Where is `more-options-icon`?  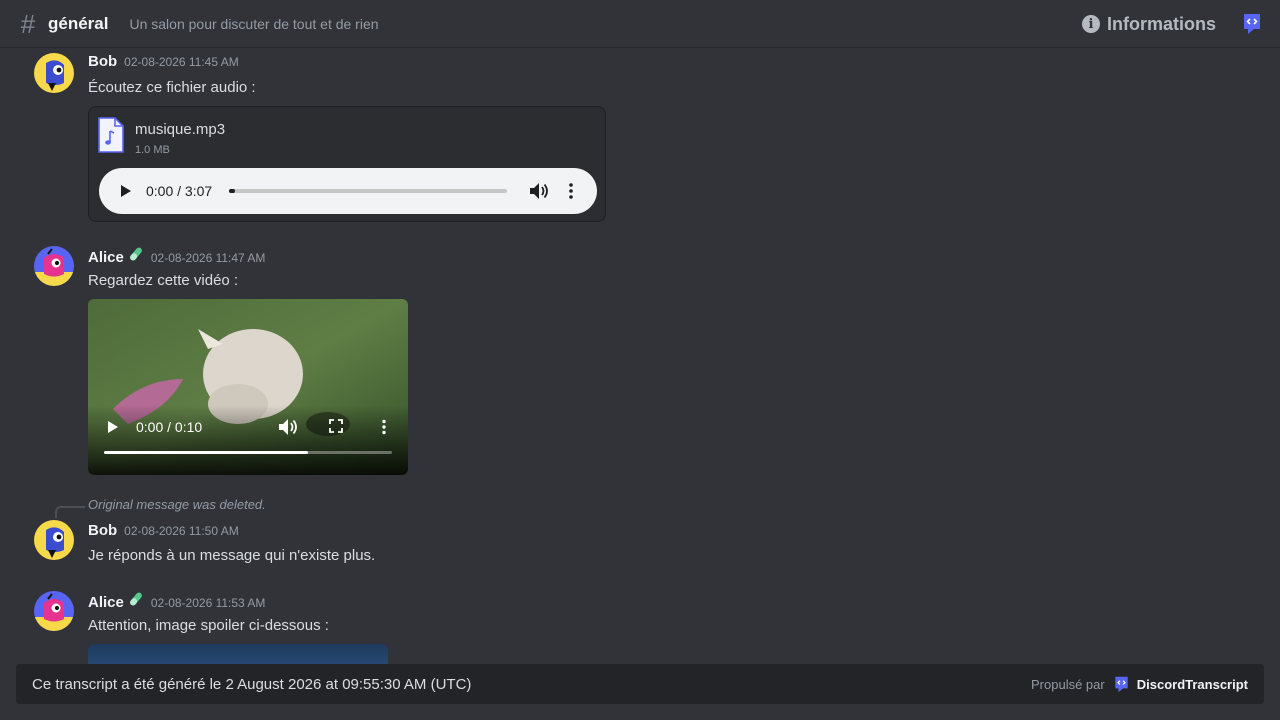
more-options-icon is located at coordinates (571, 191).